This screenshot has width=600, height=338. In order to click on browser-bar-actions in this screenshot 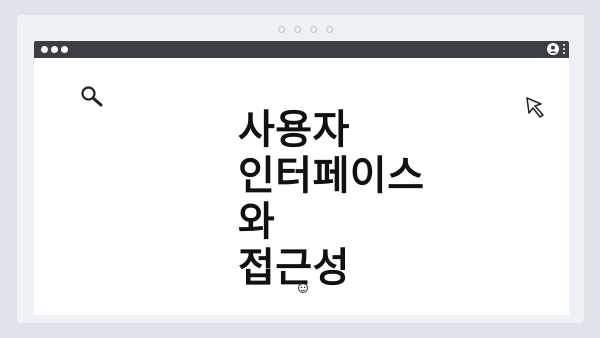, I will do `click(556, 49)`.